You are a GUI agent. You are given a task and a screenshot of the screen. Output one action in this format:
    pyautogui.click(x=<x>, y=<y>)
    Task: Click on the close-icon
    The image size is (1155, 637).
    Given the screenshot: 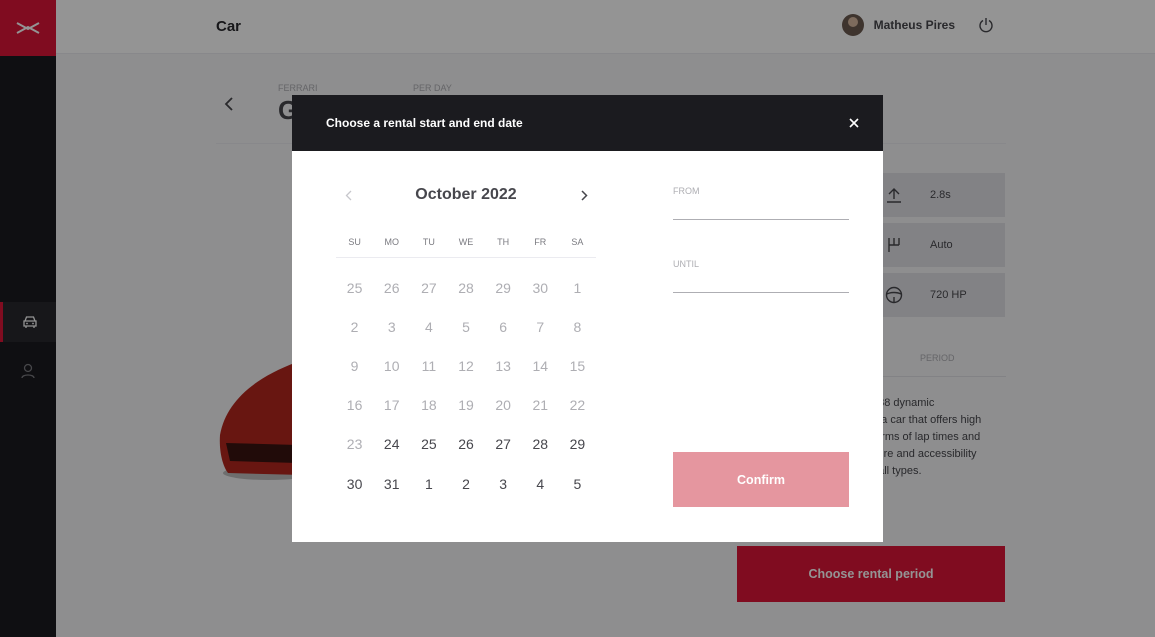 What is the action you would take?
    pyautogui.click(x=854, y=123)
    